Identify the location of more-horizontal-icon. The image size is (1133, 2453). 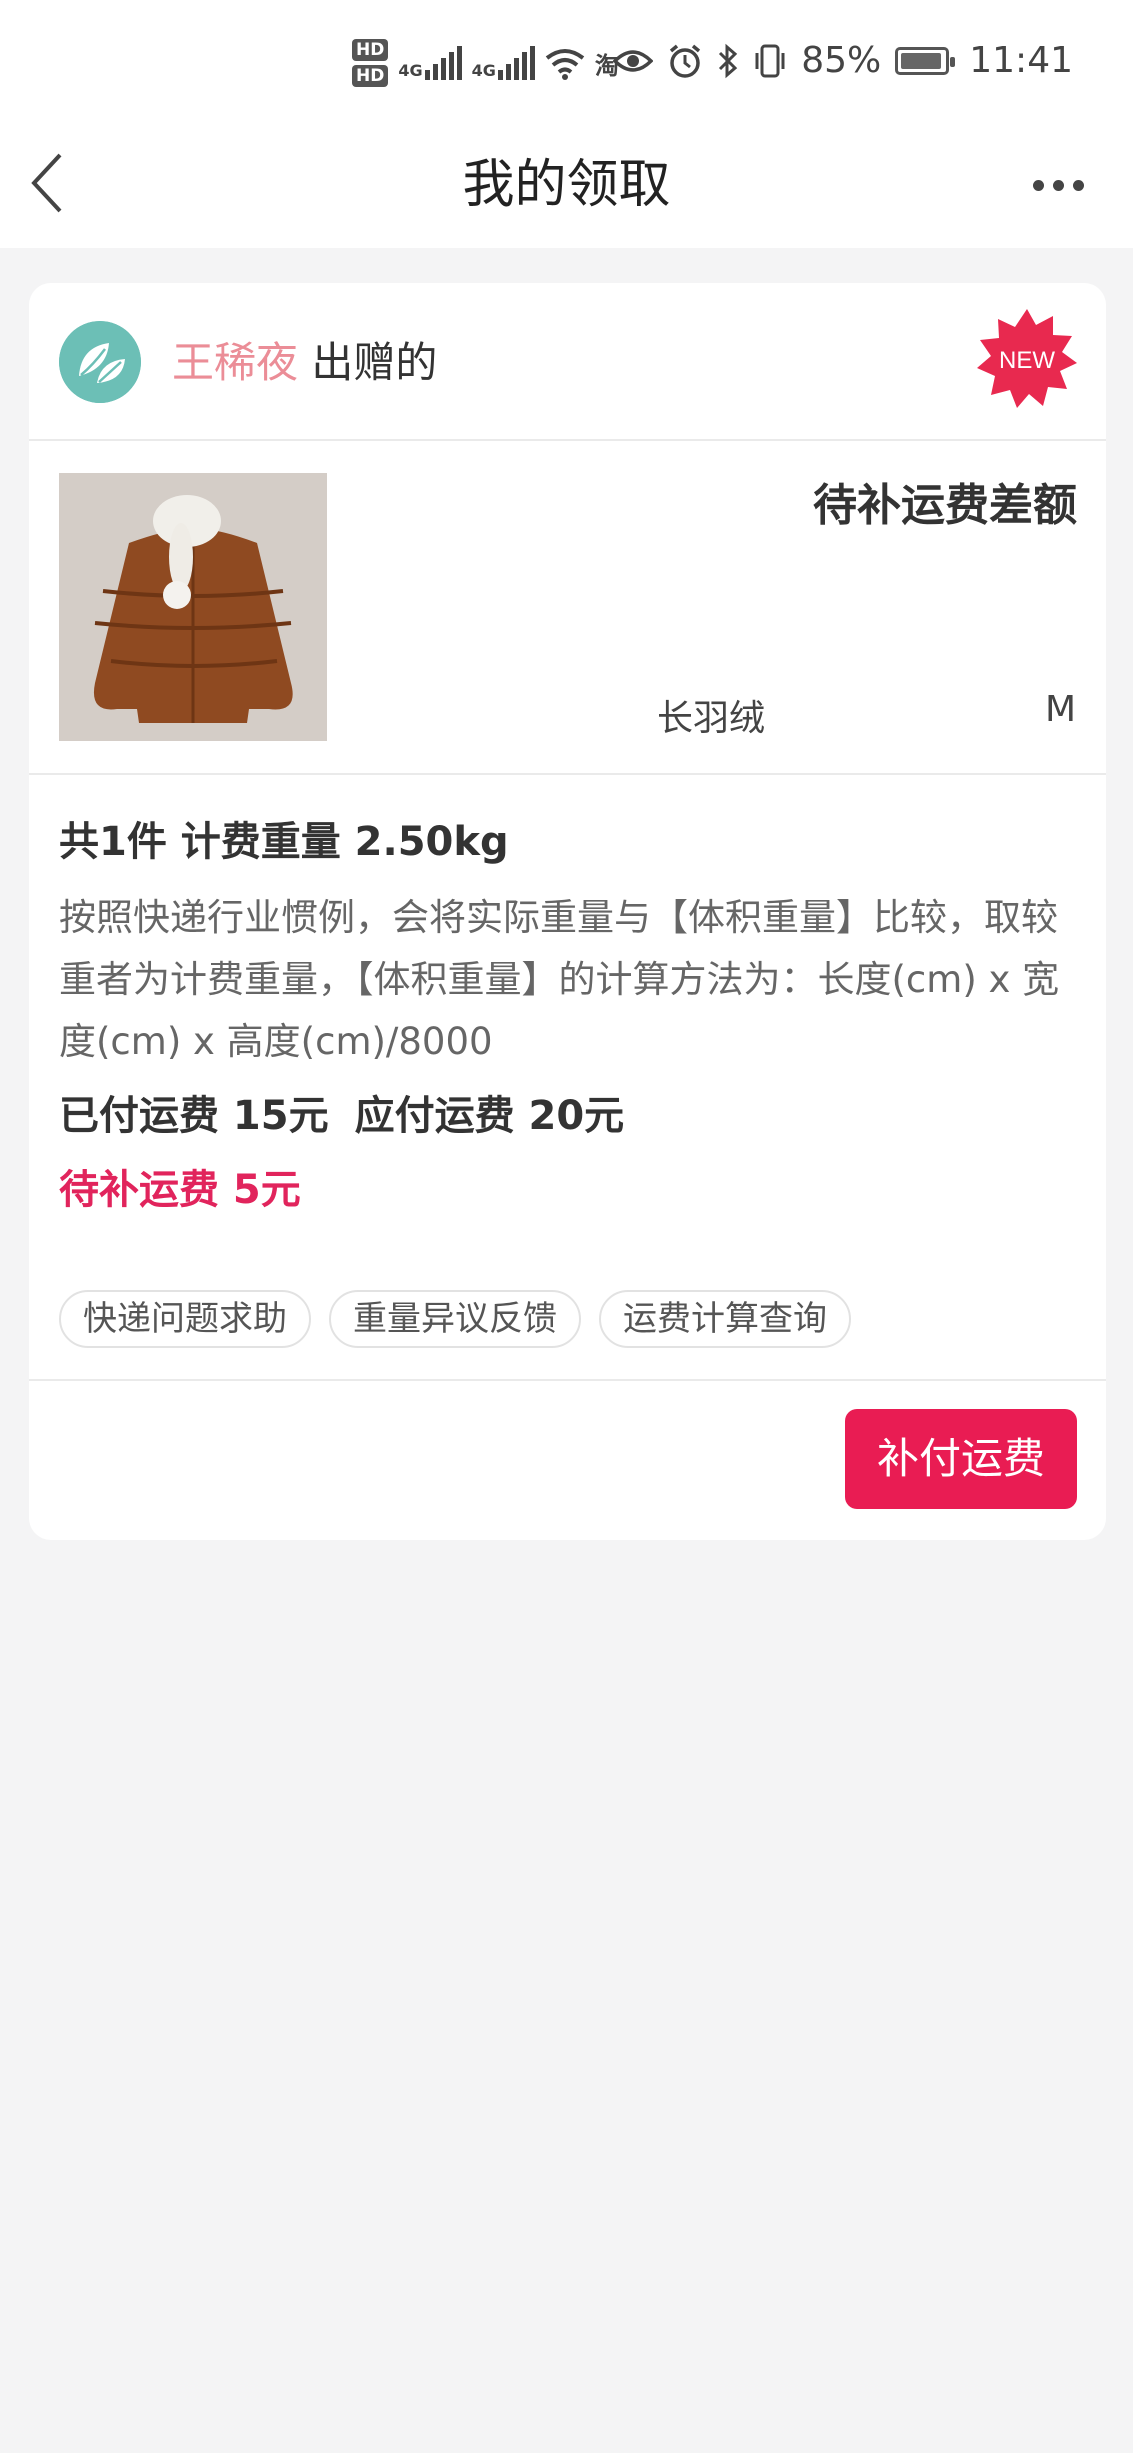
(1038, 185).